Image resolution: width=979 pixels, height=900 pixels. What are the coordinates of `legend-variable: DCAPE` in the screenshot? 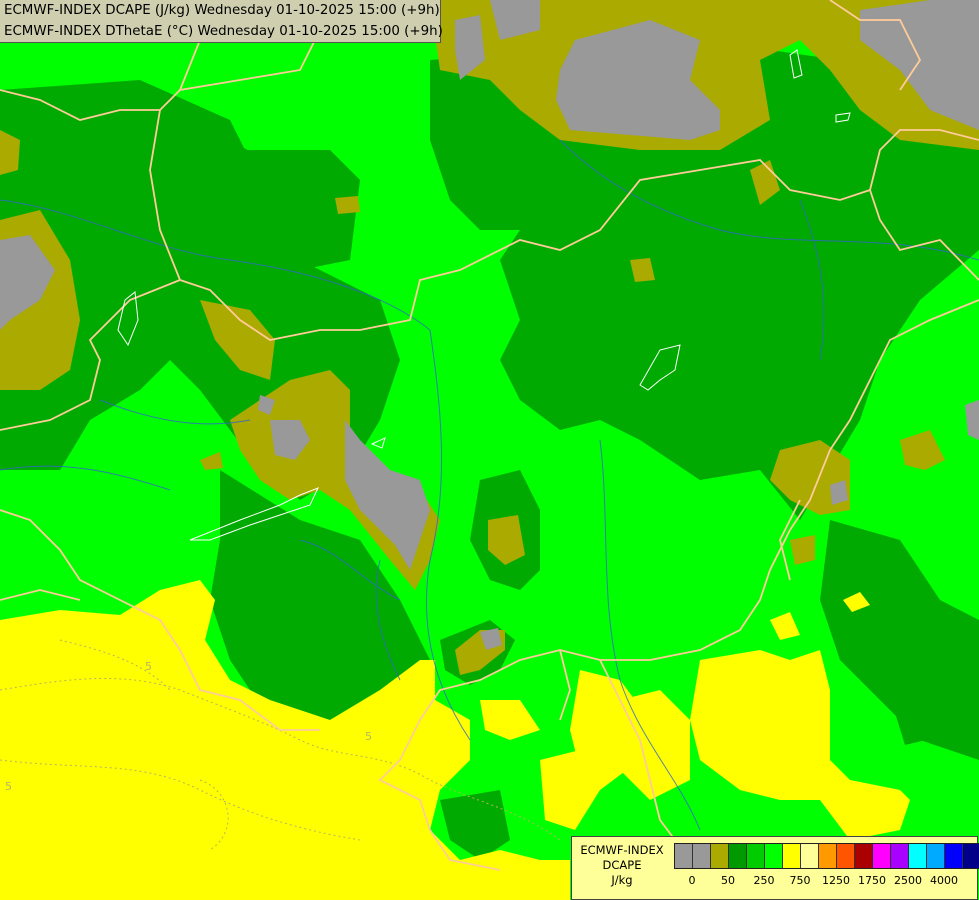 It's located at (622, 865).